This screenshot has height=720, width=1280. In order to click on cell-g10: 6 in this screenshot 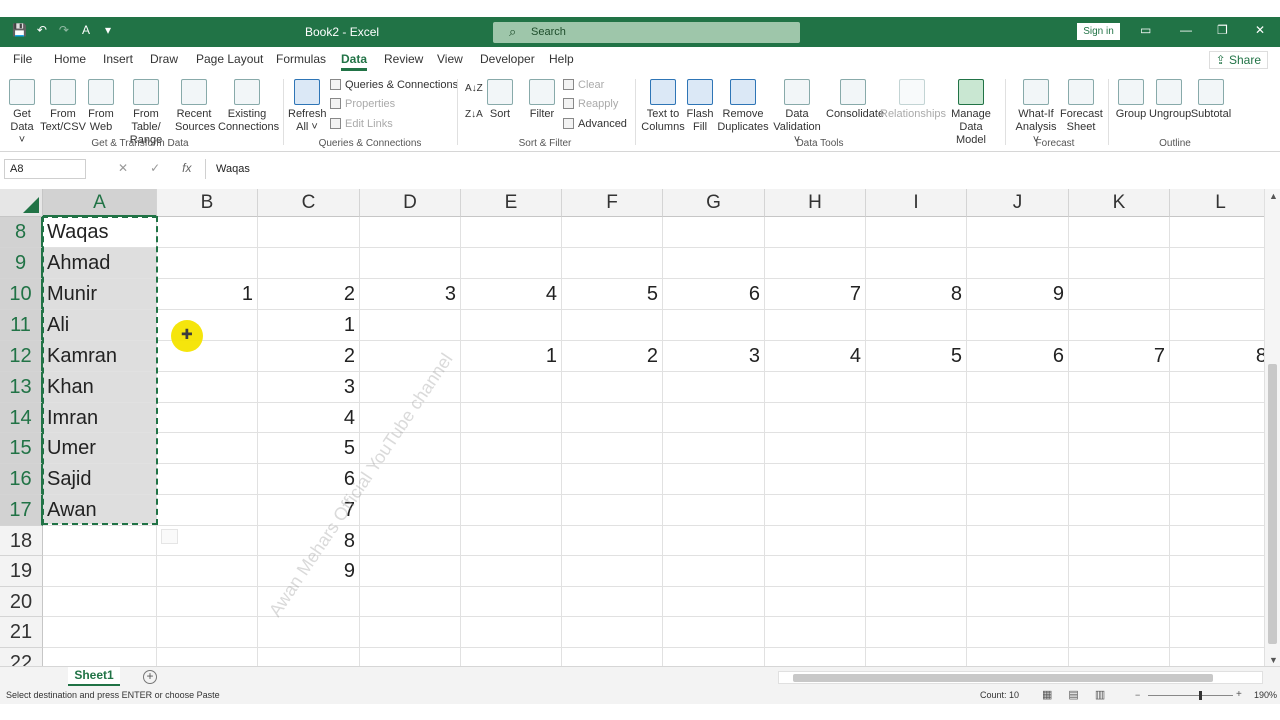, I will do `click(714, 294)`.